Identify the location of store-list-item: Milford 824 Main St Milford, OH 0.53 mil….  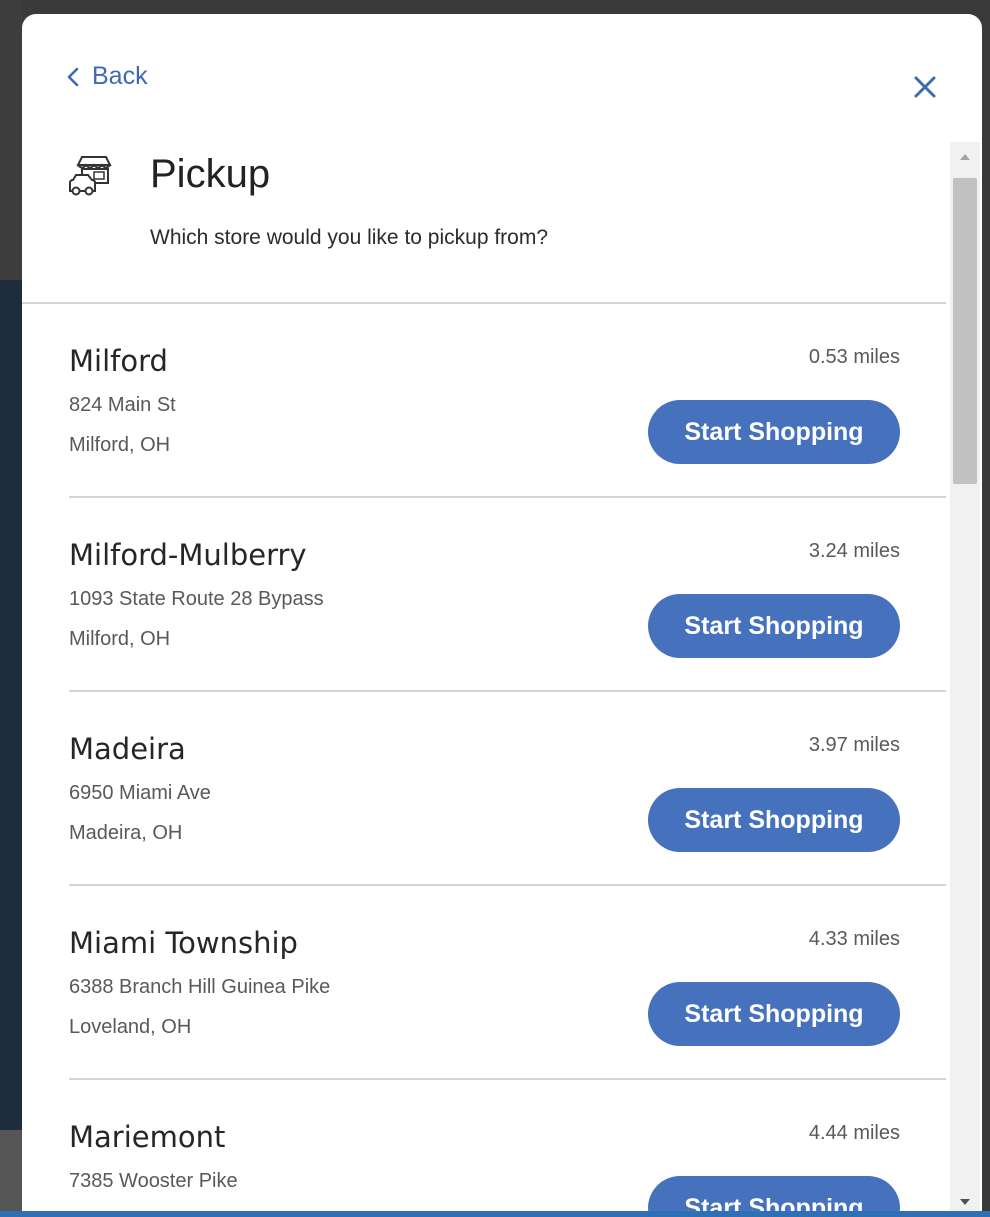
(507, 401).